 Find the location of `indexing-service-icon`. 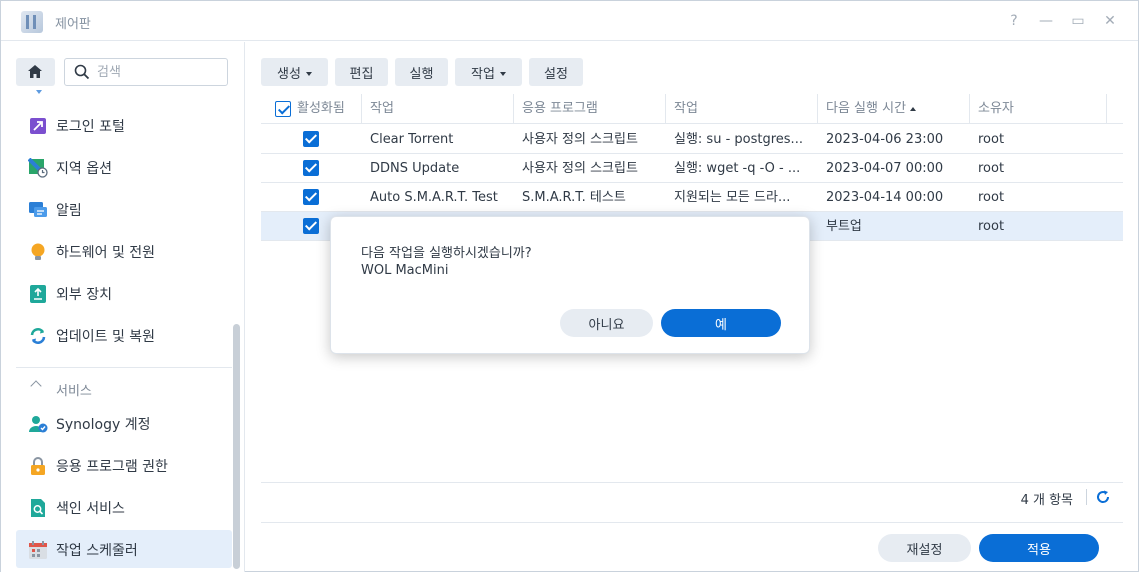

indexing-service-icon is located at coordinates (38, 508).